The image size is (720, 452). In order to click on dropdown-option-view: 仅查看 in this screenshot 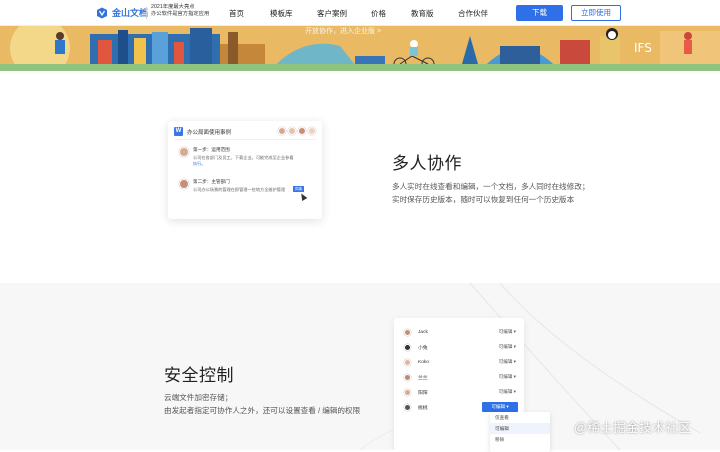, I will do `click(520, 417)`.